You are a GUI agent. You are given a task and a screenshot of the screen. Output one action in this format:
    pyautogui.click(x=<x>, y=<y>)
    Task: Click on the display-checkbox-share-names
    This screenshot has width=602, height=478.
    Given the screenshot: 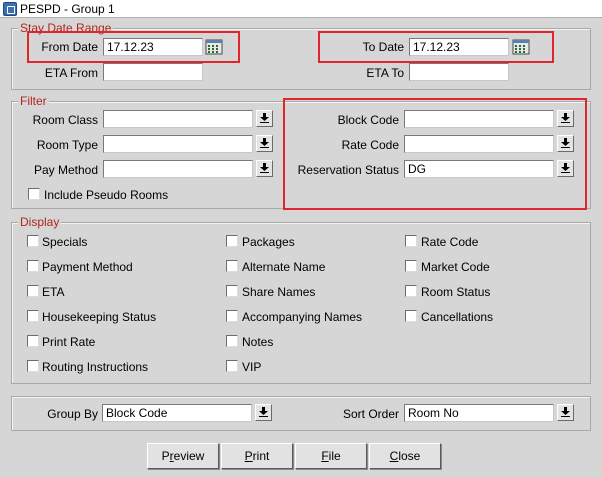 What is the action you would take?
    pyautogui.click(x=232, y=291)
    